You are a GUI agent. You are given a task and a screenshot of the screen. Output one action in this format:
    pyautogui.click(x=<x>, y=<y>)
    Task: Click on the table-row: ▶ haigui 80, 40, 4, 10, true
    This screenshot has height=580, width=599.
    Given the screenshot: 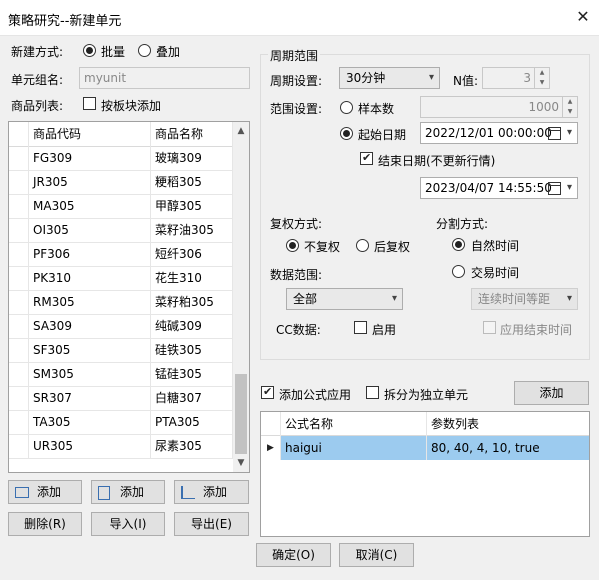 What is the action you would take?
    pyautogui.click(x=425, y=448)
    